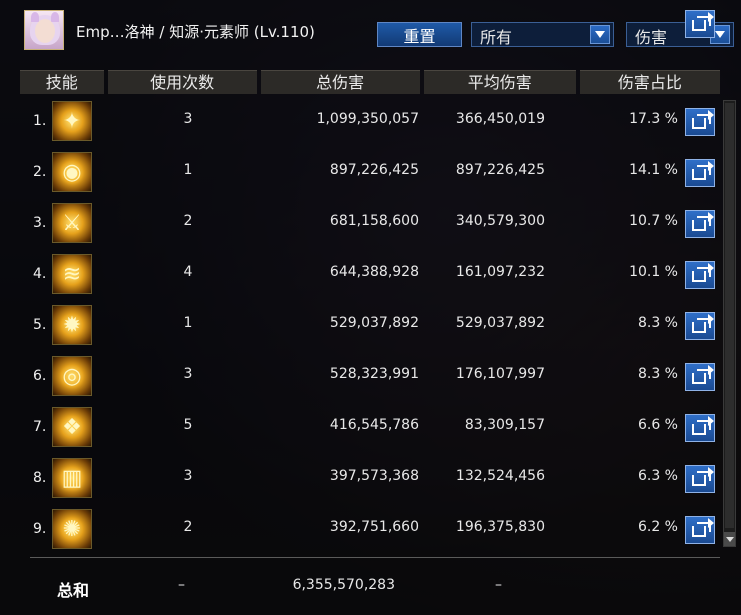 This screenshot has width=741, height=615. I want to click on filter-metric-dropdown: 伤害, so click(680, 34).